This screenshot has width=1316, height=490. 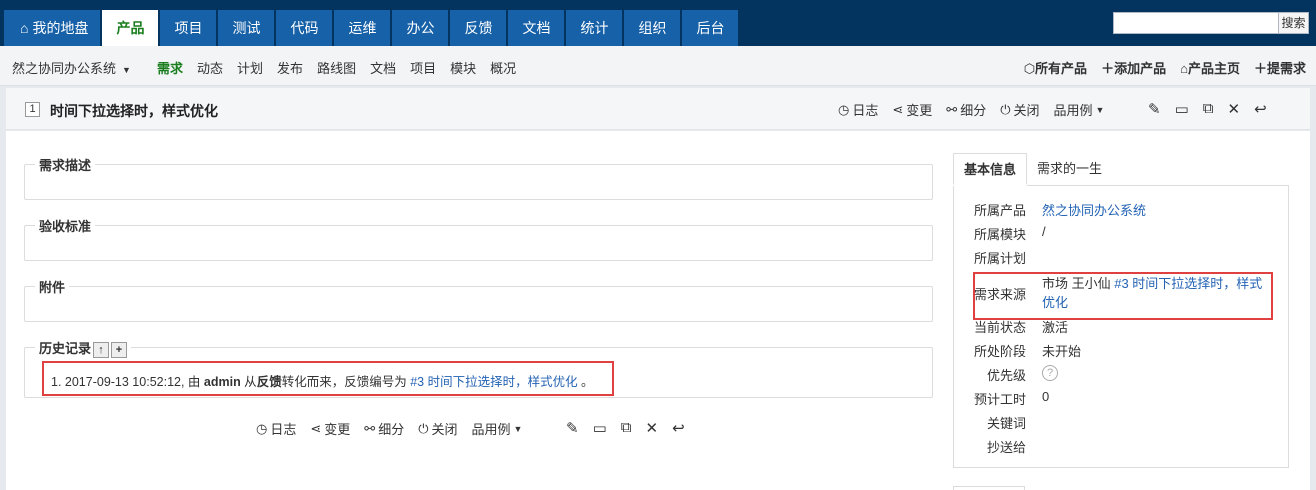 I want to click on field-product: 所属产品 然之协同办公系统, so click(x=1060, y=209).